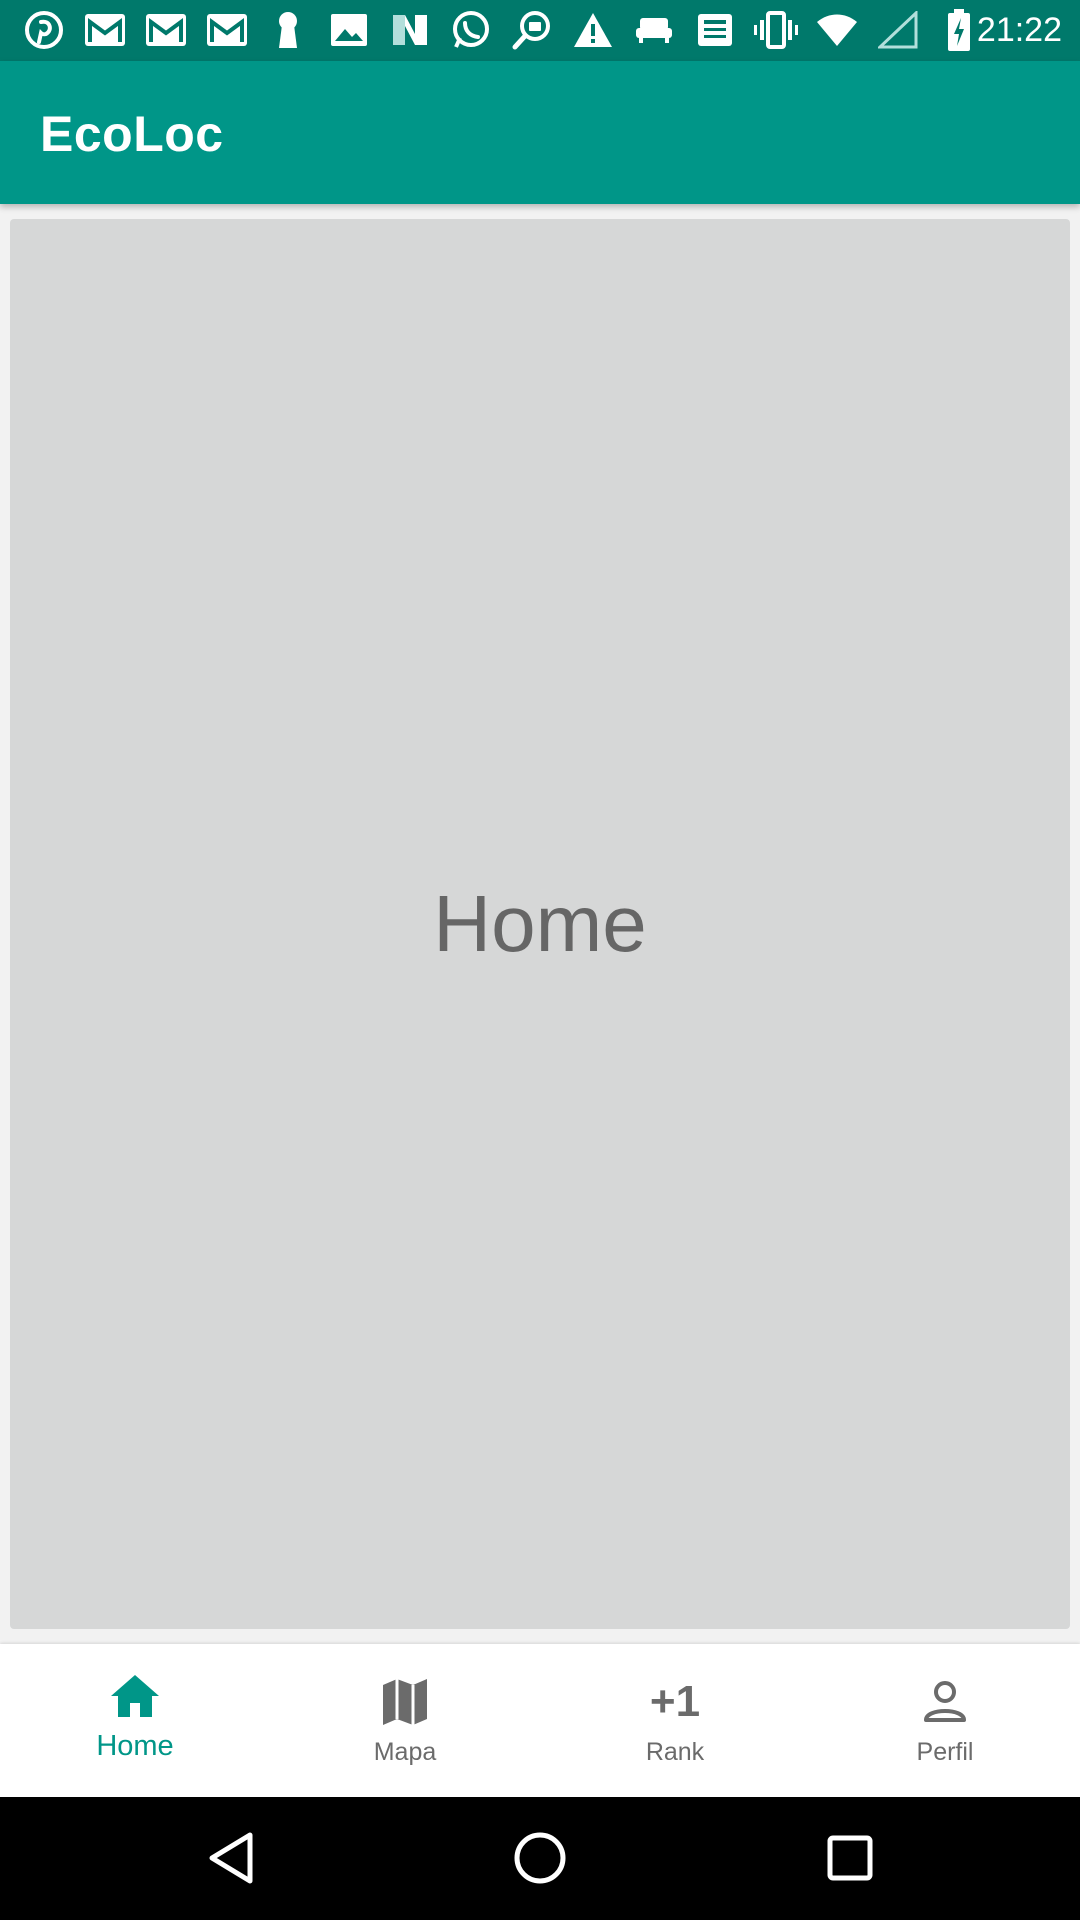 The image size is (1080, 1920). I want to click on nav-label-mapa: Mapa, so click(405, 1752).